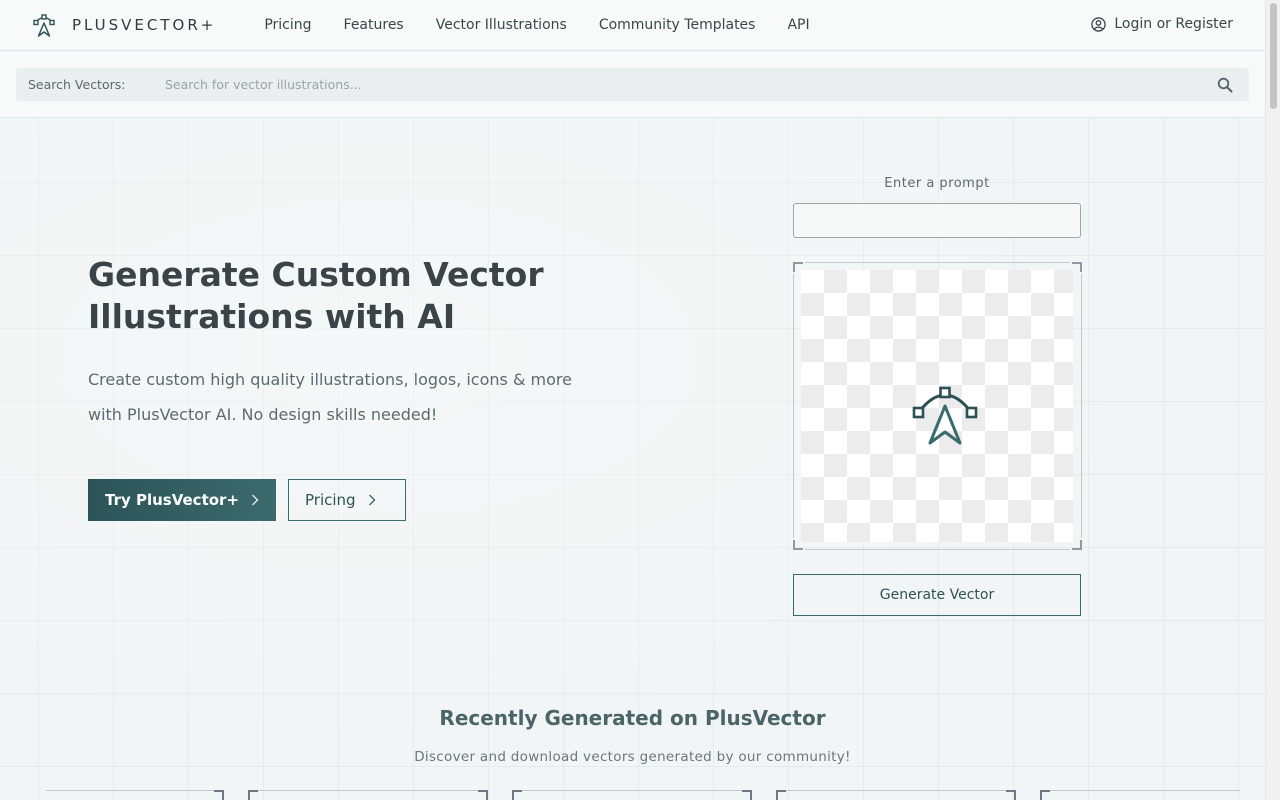 This screenshot has width=1280, height=800. I want to click on search-label: Search Vectors:, so click(77, 84).